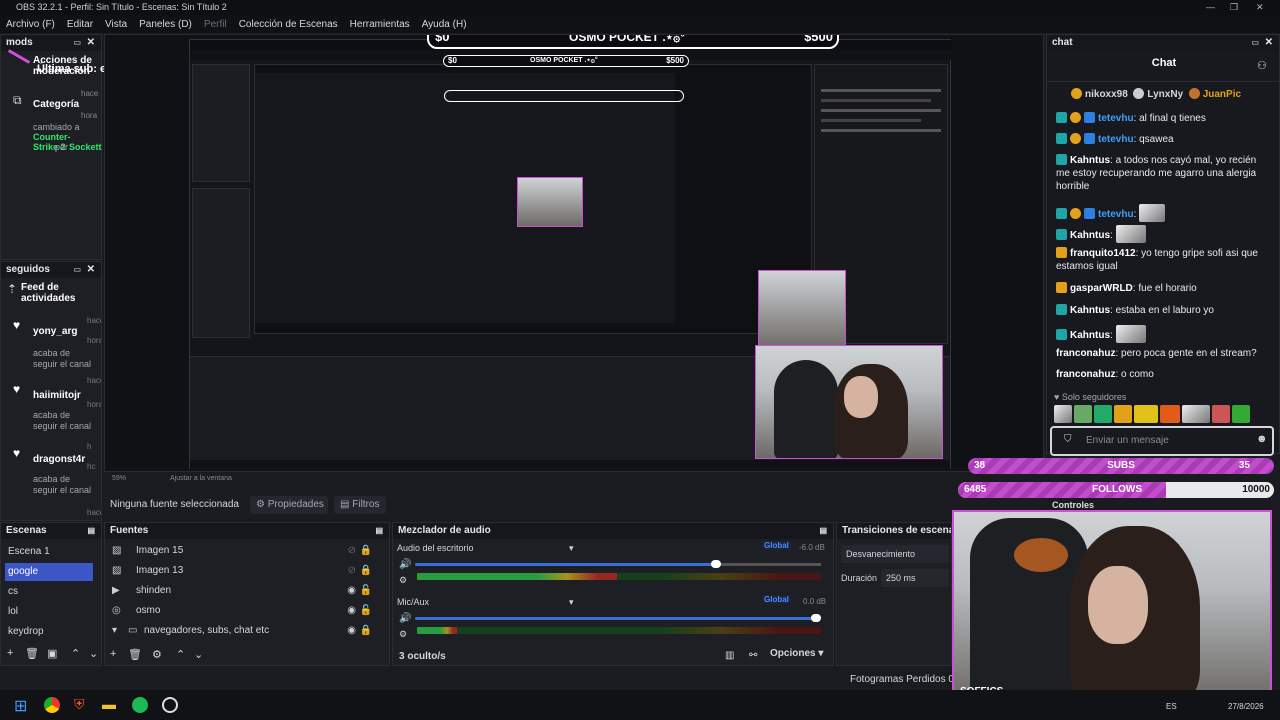 Image resolution: width=1280 pixels, height=720 pixels. Describe the element at coordinates (895, 554) in the screenshot. I see `transition-select: Desvanecimiento` at that location.